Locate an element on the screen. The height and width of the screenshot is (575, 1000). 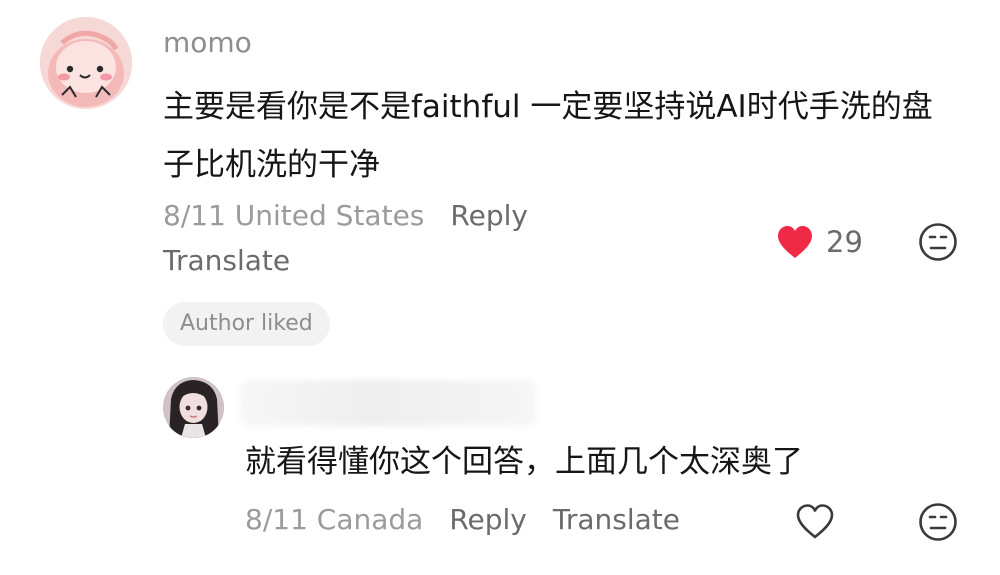
reply-button: Reply is located at coordinates (489, 215).